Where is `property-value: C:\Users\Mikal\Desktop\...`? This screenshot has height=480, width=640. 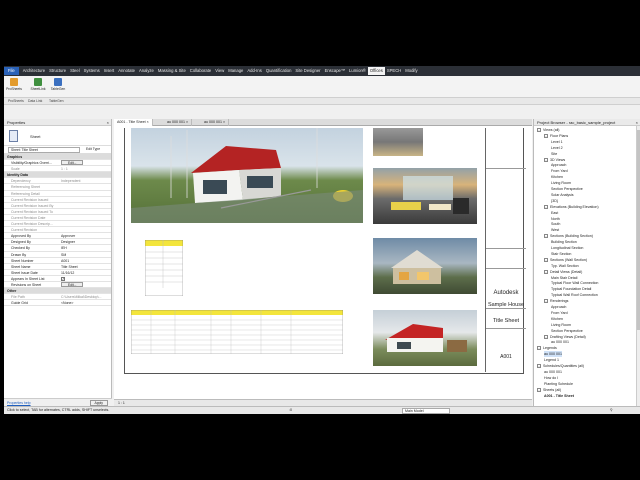
property-value: C:\Users\Mikal\Desktop\... is located at coordinates (86, 297).